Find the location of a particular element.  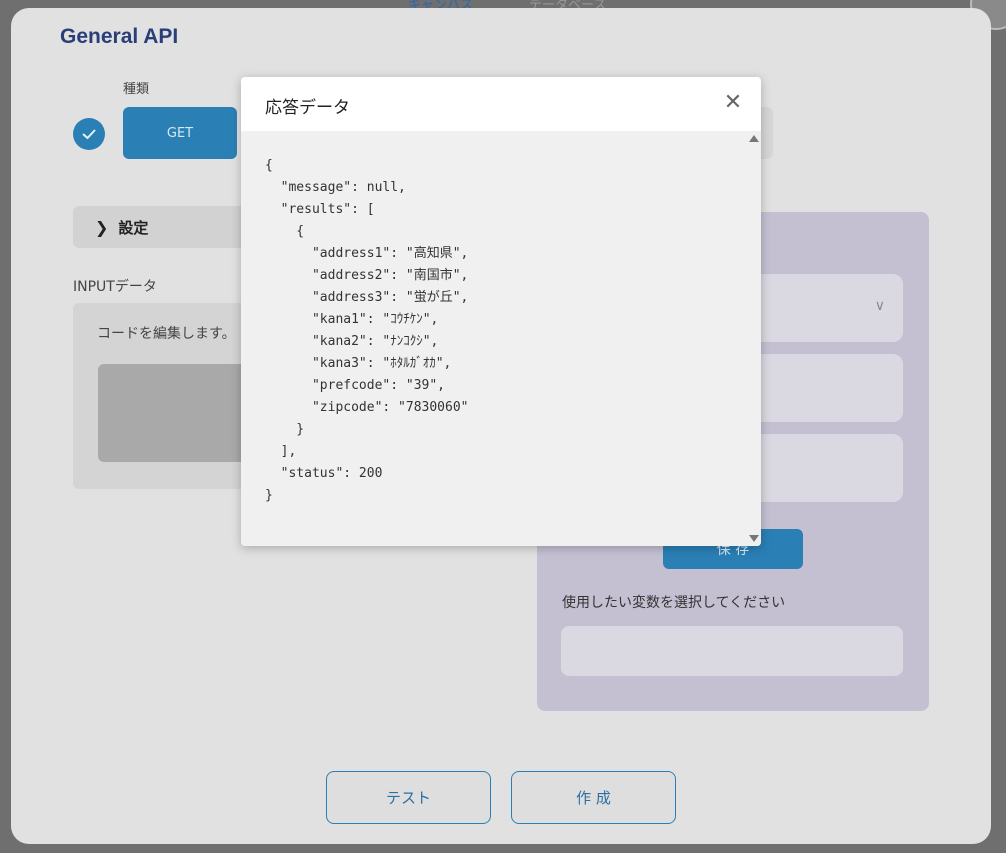

modal-header: 応答データ ✕ is located at coordinates (501, 104).